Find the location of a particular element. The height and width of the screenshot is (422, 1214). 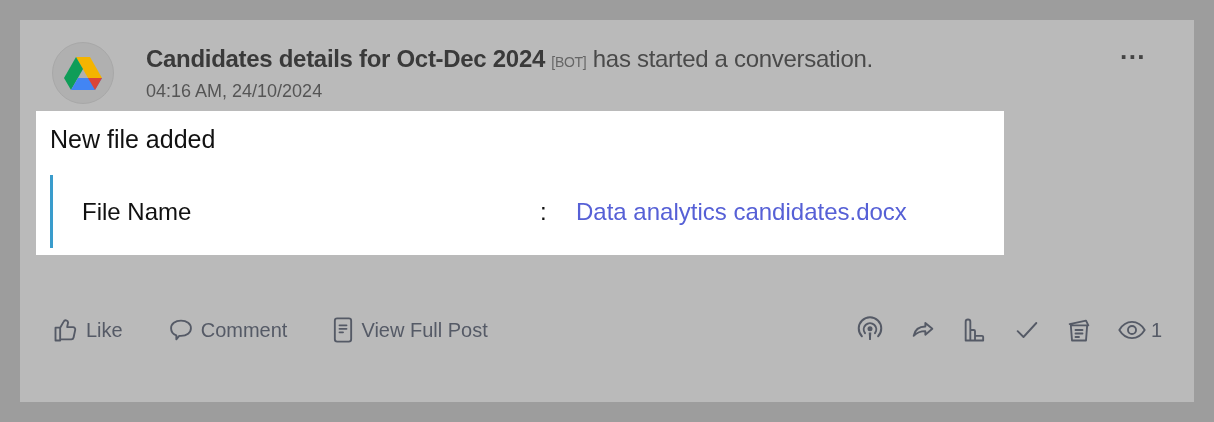

triangle-logo-icon is located at coordinates (83, 73).